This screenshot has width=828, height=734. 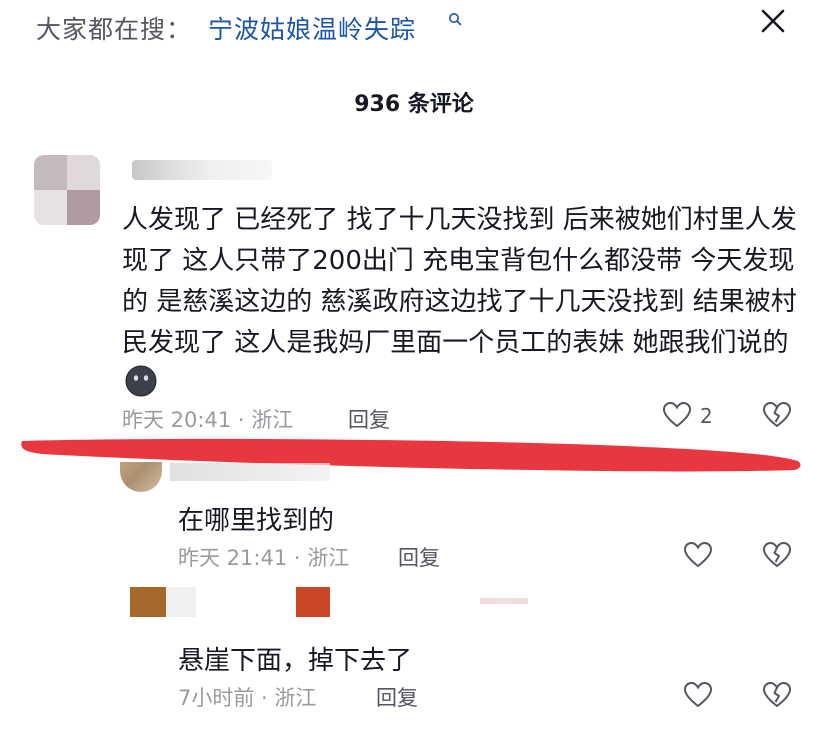 I want to click on top-bar: 大家都在搜： 宁波姑娘温岭失踪, so click(x=414, y=28).